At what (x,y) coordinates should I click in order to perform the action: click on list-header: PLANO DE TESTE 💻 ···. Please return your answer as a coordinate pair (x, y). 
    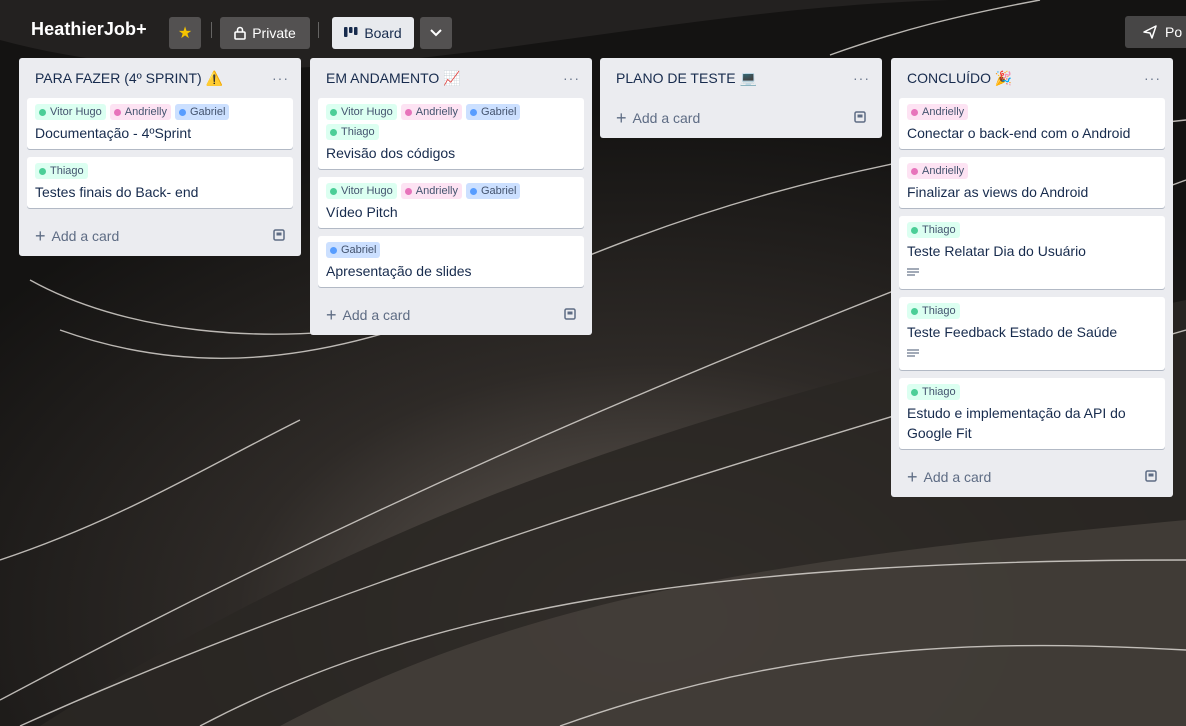
    Looking at the image, I should click on (741, 78).